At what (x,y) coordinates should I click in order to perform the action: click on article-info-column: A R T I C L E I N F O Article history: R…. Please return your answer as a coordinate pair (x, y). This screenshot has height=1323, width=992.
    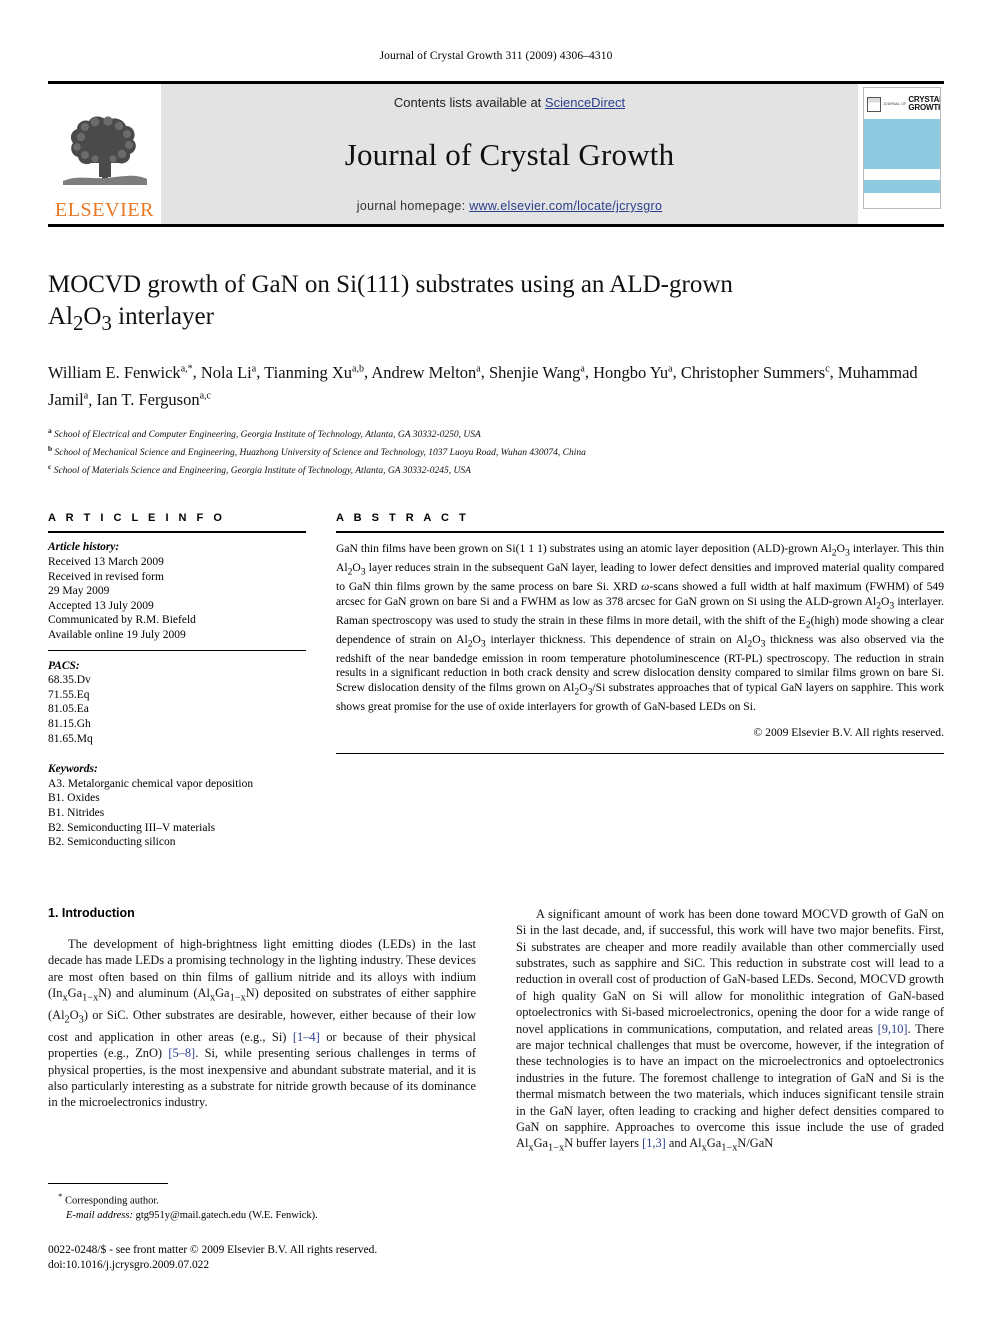
    Looking at the image, I should click on (177, 680).